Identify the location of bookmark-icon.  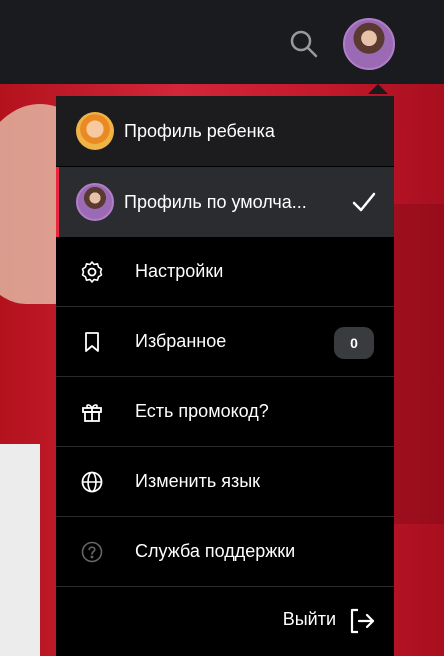
(92, 342).